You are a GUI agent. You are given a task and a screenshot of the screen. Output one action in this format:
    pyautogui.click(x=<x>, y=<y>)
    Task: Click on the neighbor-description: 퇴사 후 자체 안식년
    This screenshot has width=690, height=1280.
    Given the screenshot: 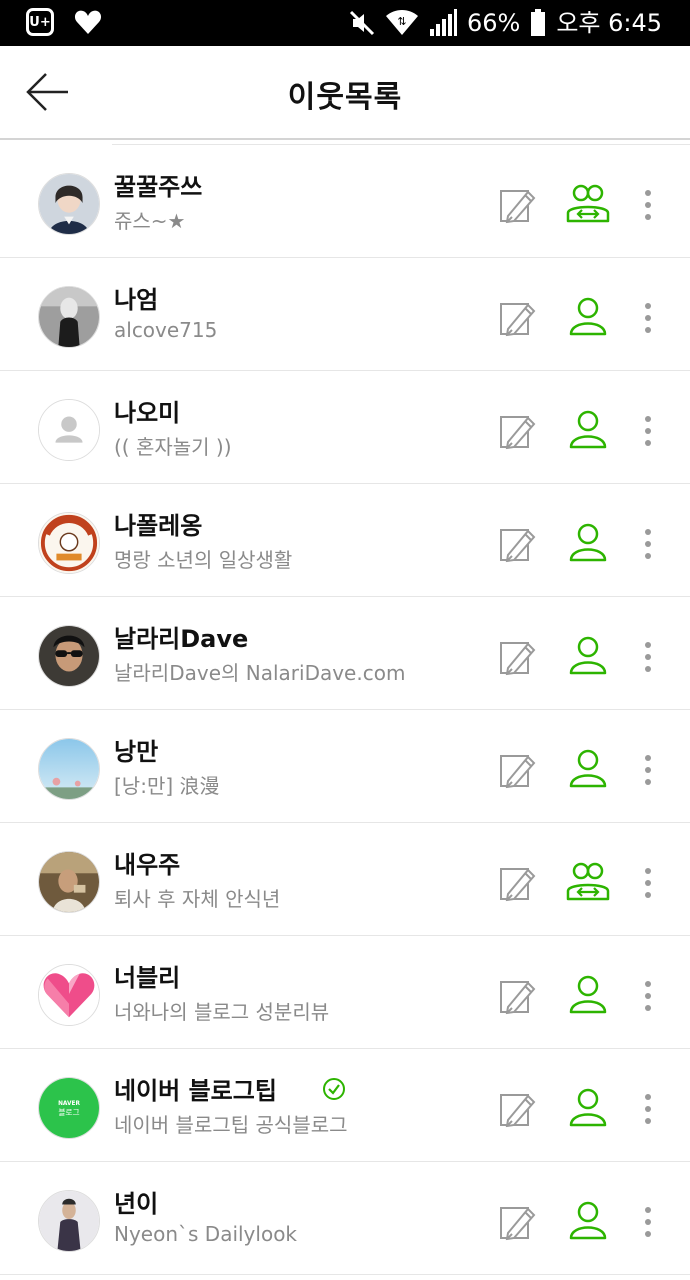 What is the action you would take?
    pyautogui.click(x=197, y=899)
    